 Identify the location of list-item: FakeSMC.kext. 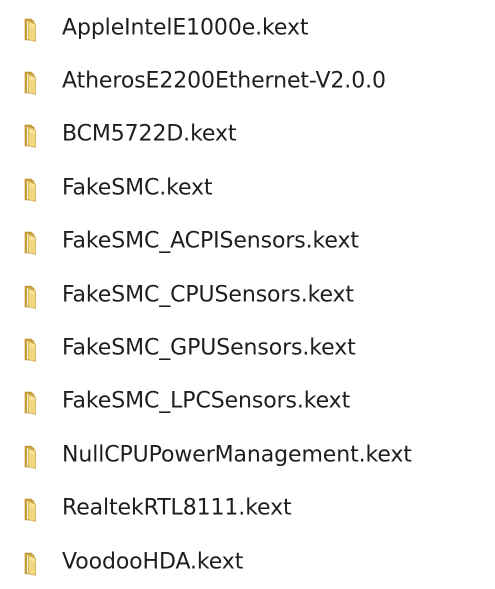
(247, 188).